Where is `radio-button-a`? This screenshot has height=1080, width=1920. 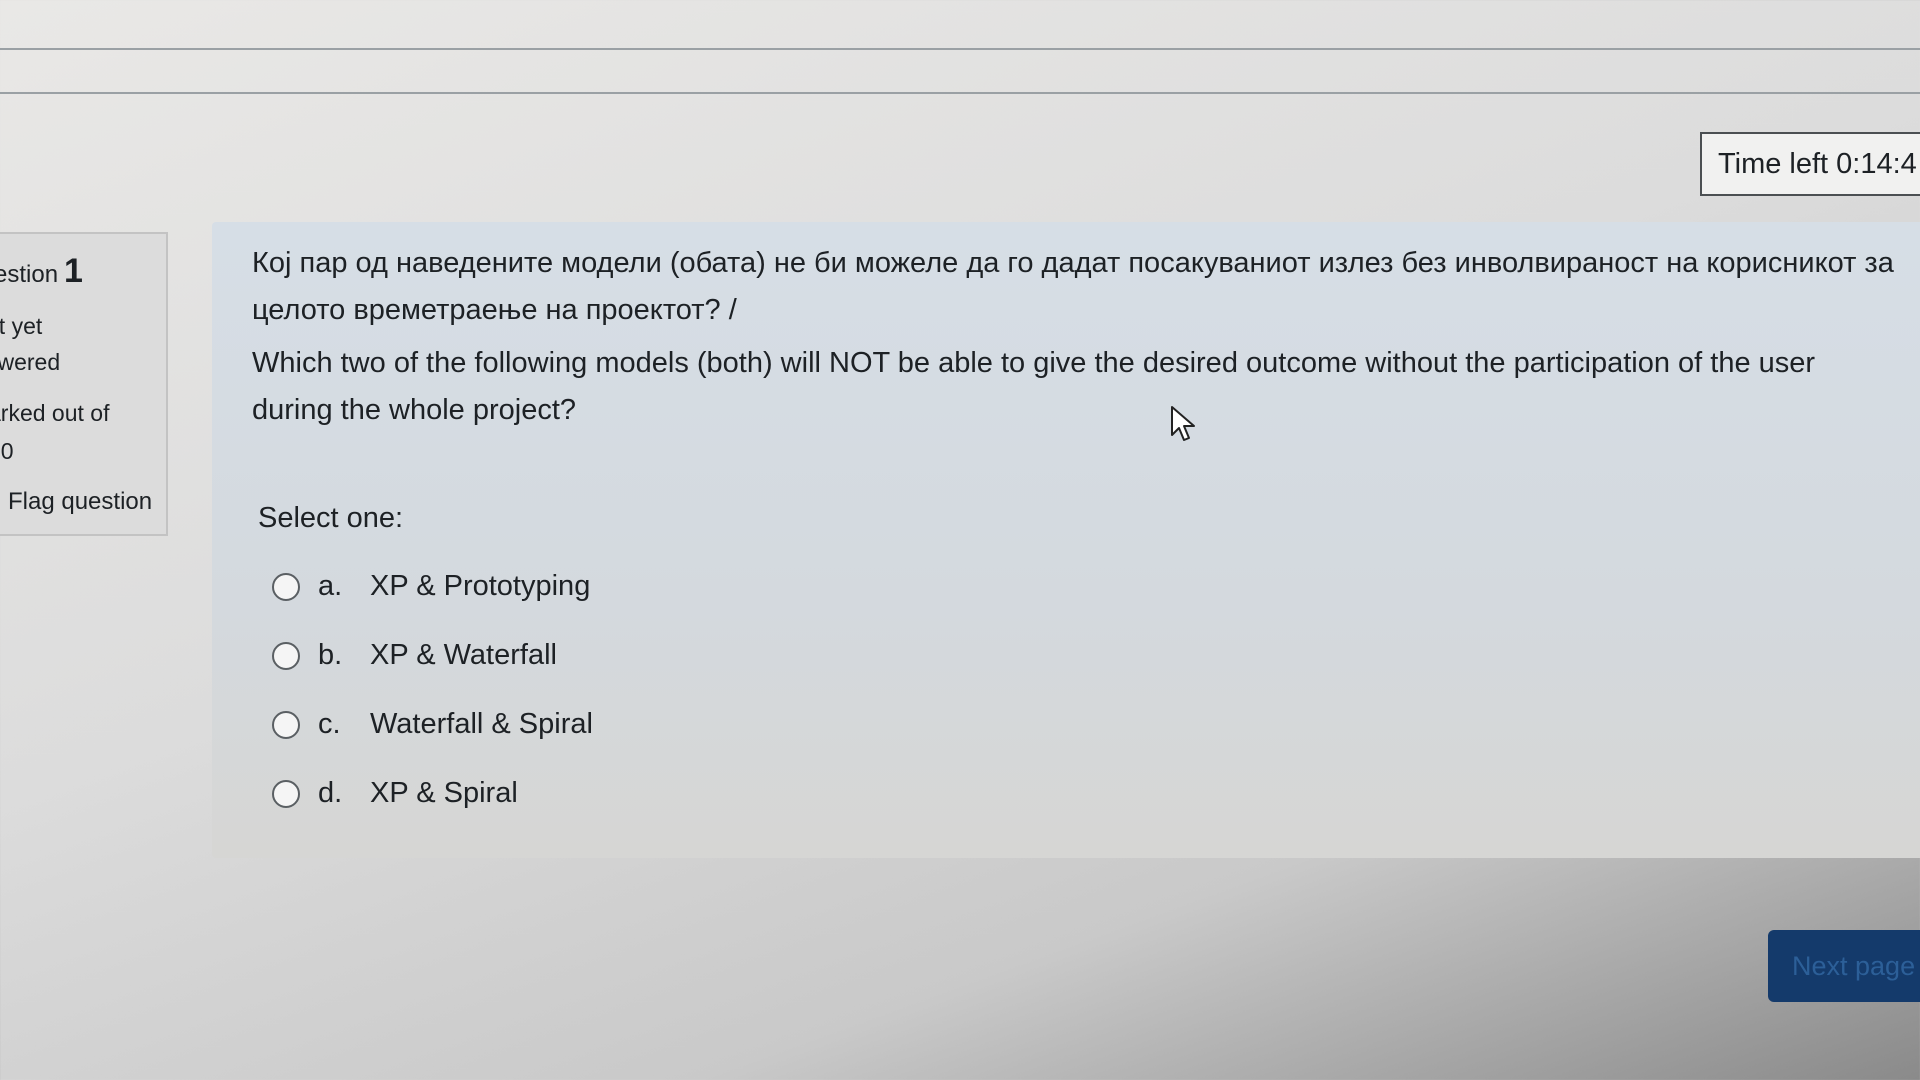 radio-button-a is located at coordinates (286, 586).